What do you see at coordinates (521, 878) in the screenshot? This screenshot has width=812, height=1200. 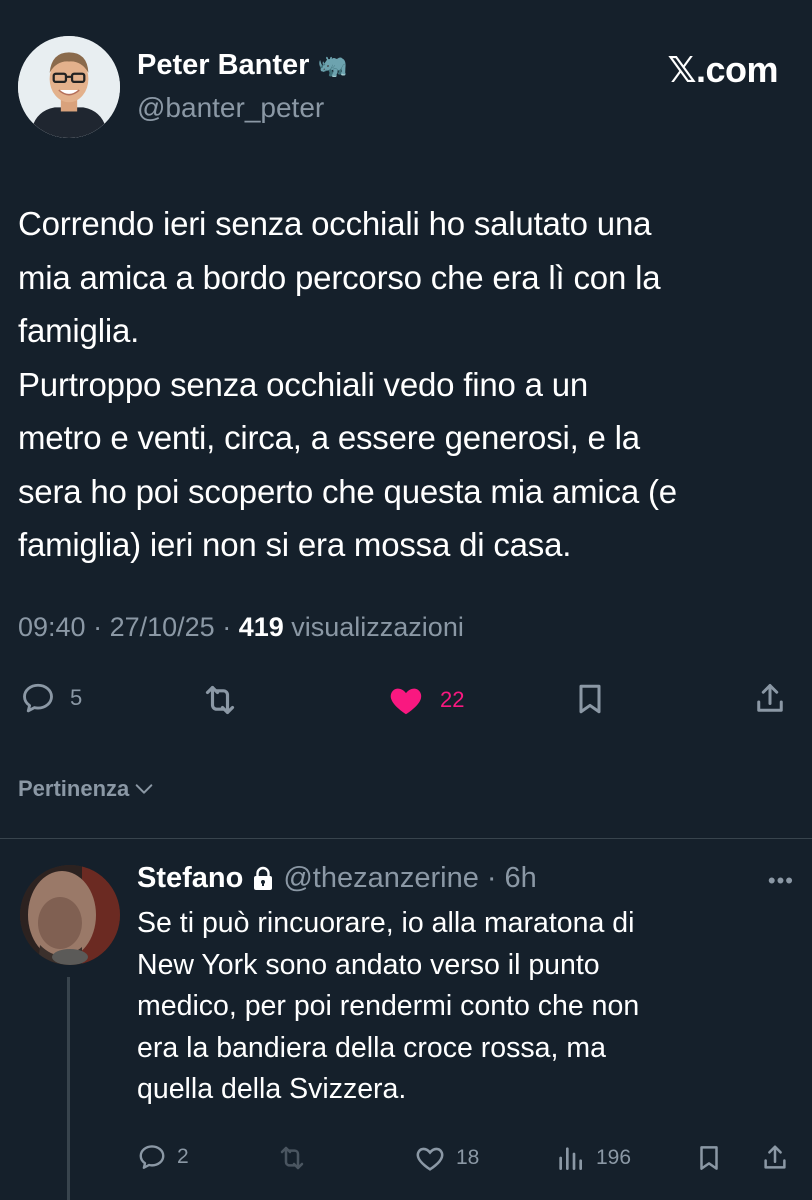 I see `reply-age: 6h` at bounding box center [521, 878].